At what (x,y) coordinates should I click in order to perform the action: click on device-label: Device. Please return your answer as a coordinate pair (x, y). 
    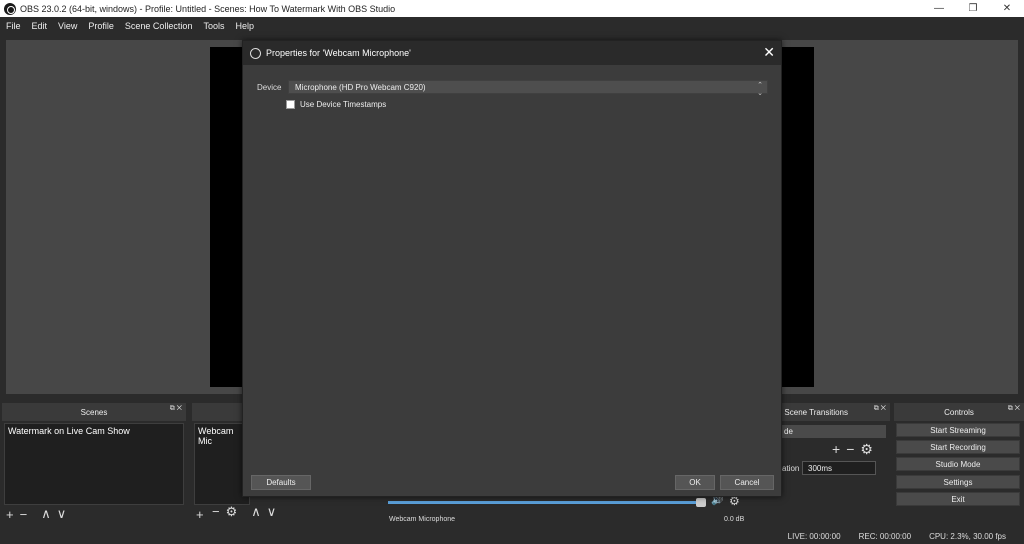
    Looking at the image, I should click on (269, 87).